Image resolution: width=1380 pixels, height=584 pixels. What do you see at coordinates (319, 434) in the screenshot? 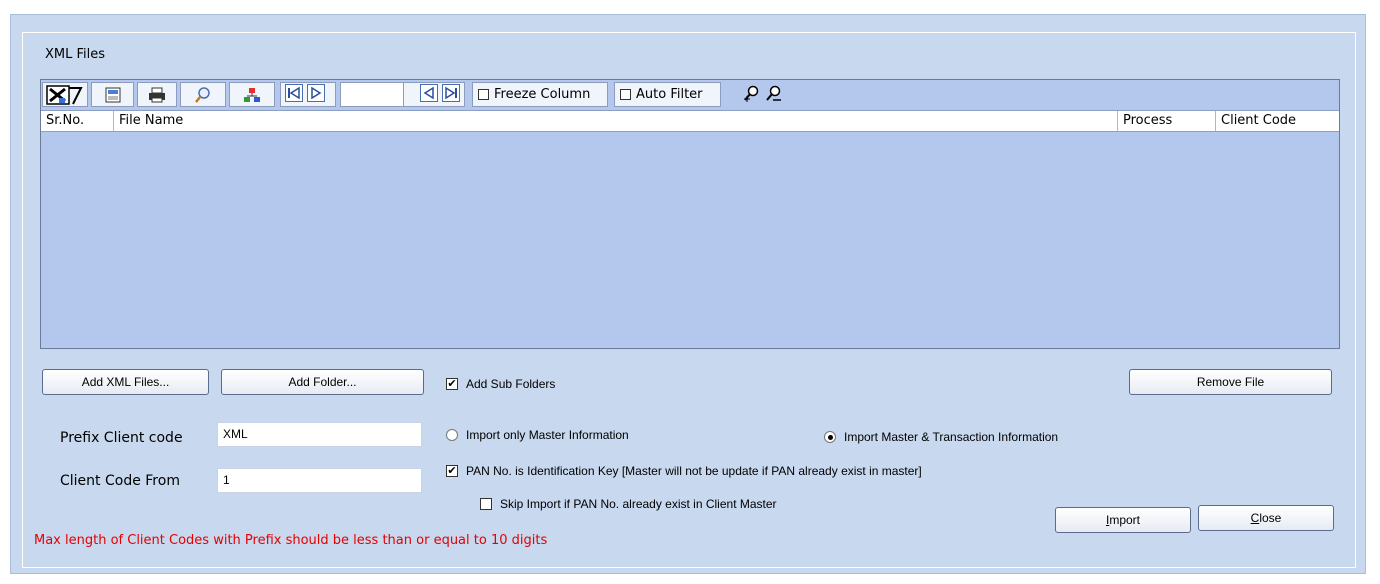
I see `prefix-client-code-input: XML` at bounding box center [319, 434].